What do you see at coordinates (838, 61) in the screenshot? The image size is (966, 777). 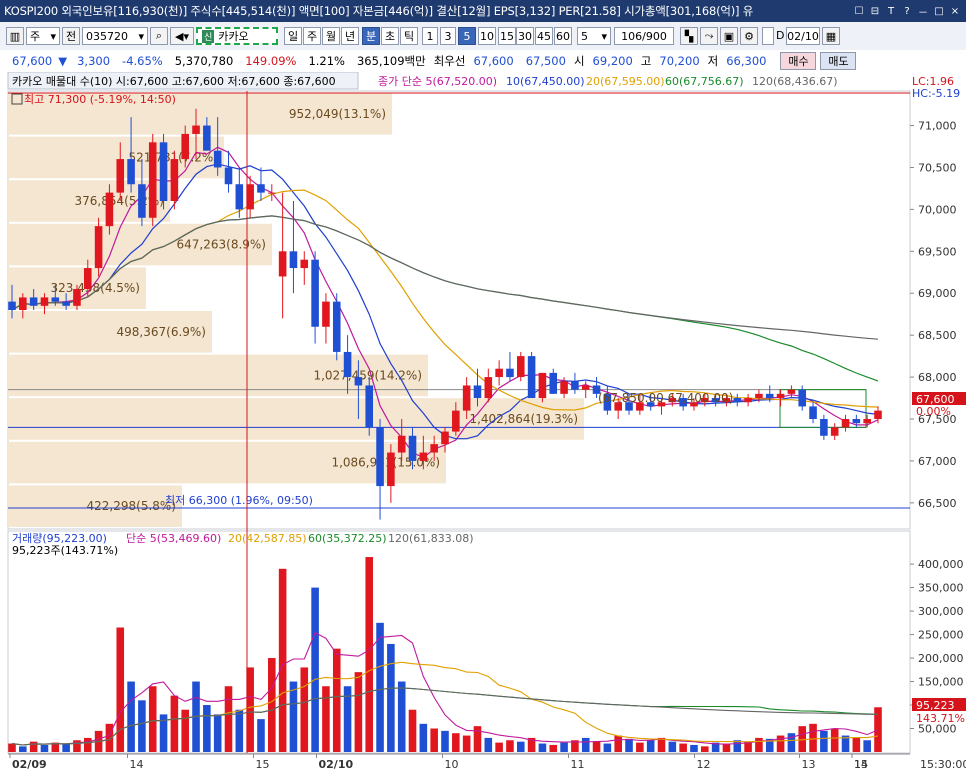 I see `sell-button: 매도` at bounding box center [838, 61].